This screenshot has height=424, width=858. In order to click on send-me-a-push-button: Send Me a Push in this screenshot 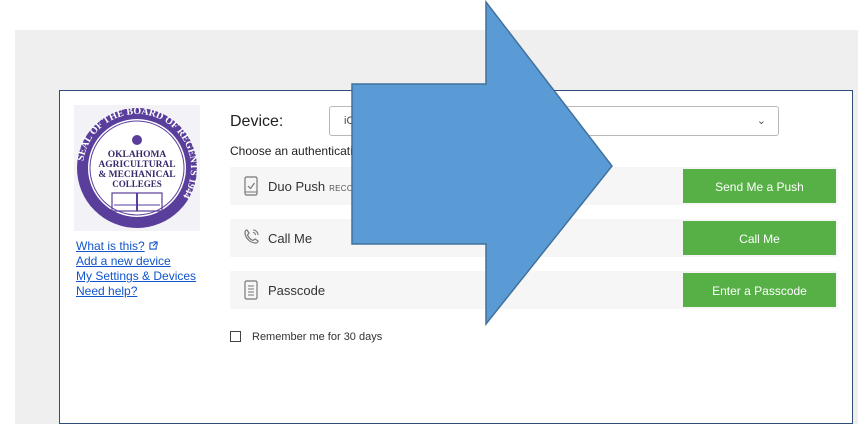, I will do `click(759, 186)`.